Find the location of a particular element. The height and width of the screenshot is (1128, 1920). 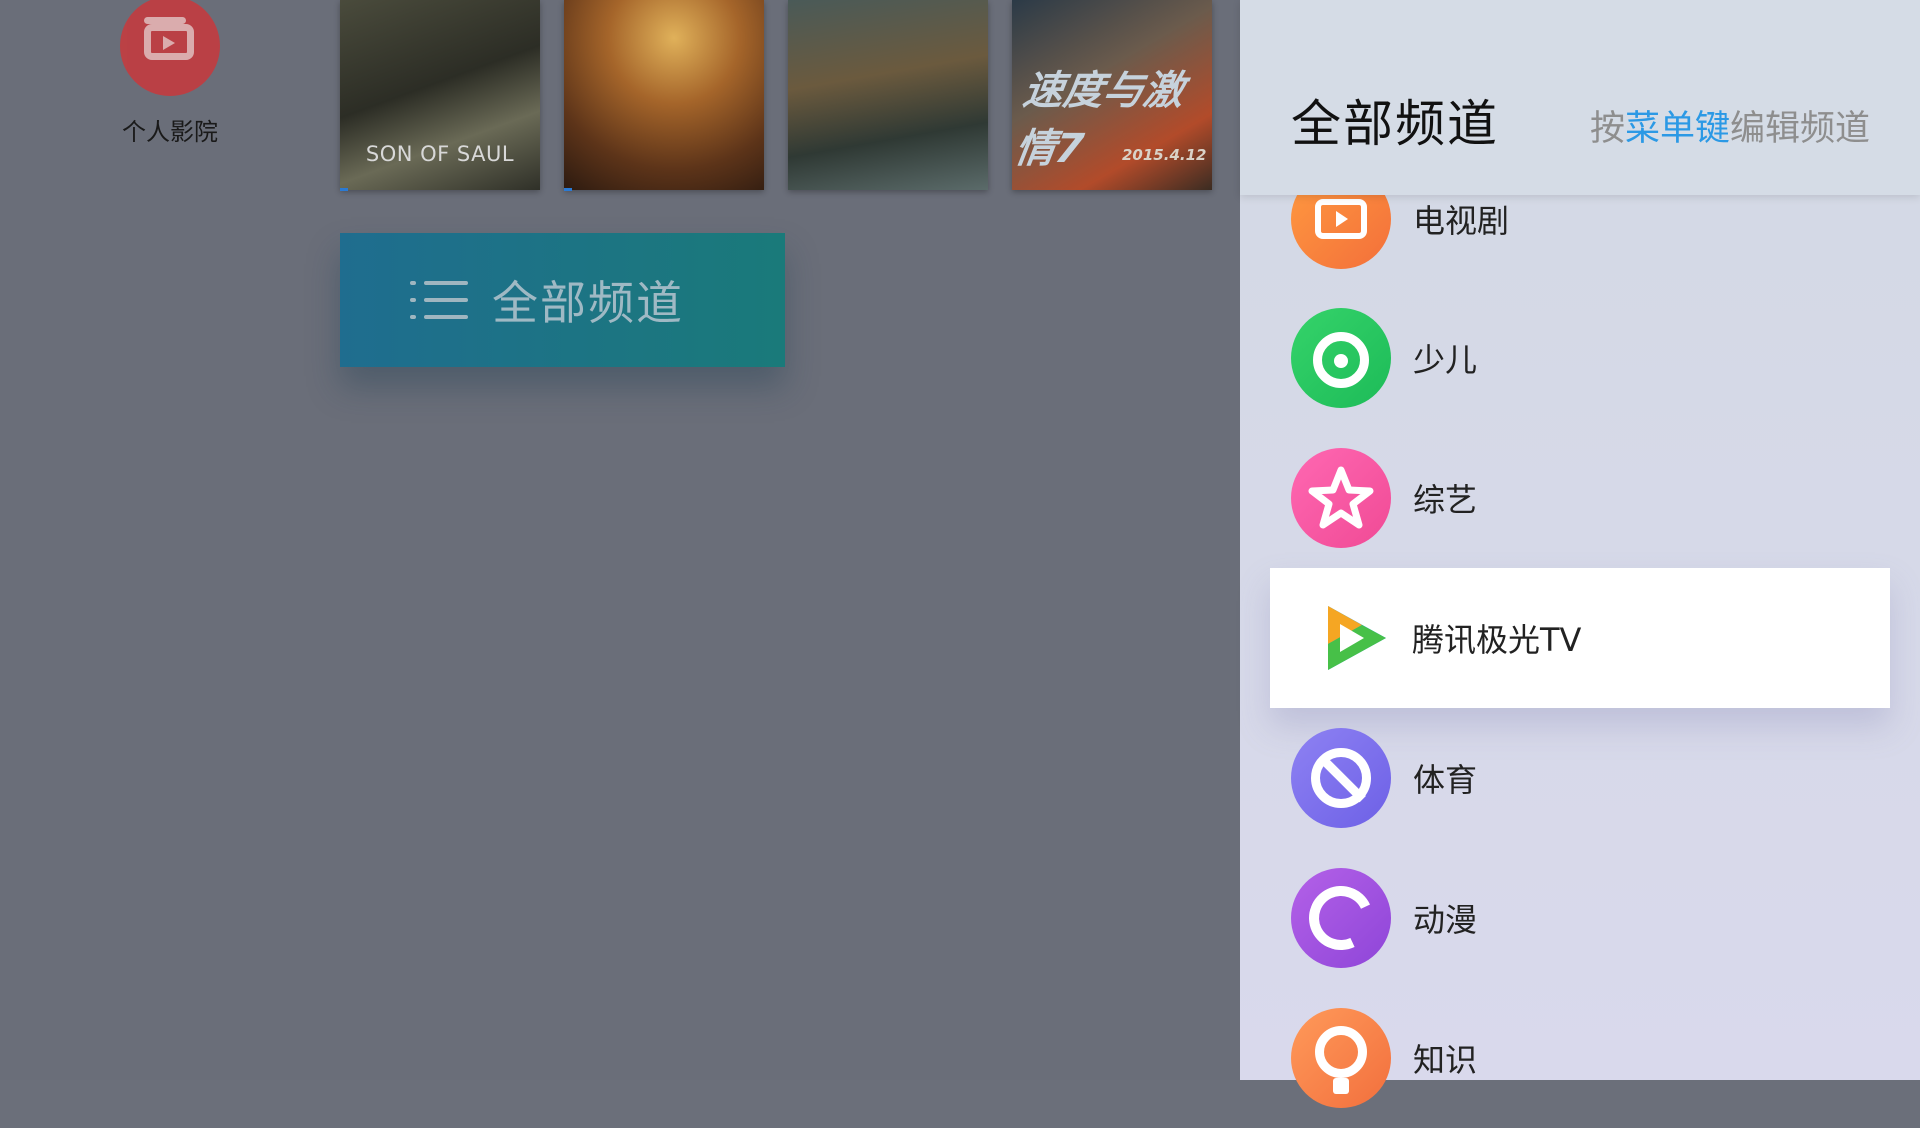

channel-label: 少儿 is located at coordinates (1445, 360).